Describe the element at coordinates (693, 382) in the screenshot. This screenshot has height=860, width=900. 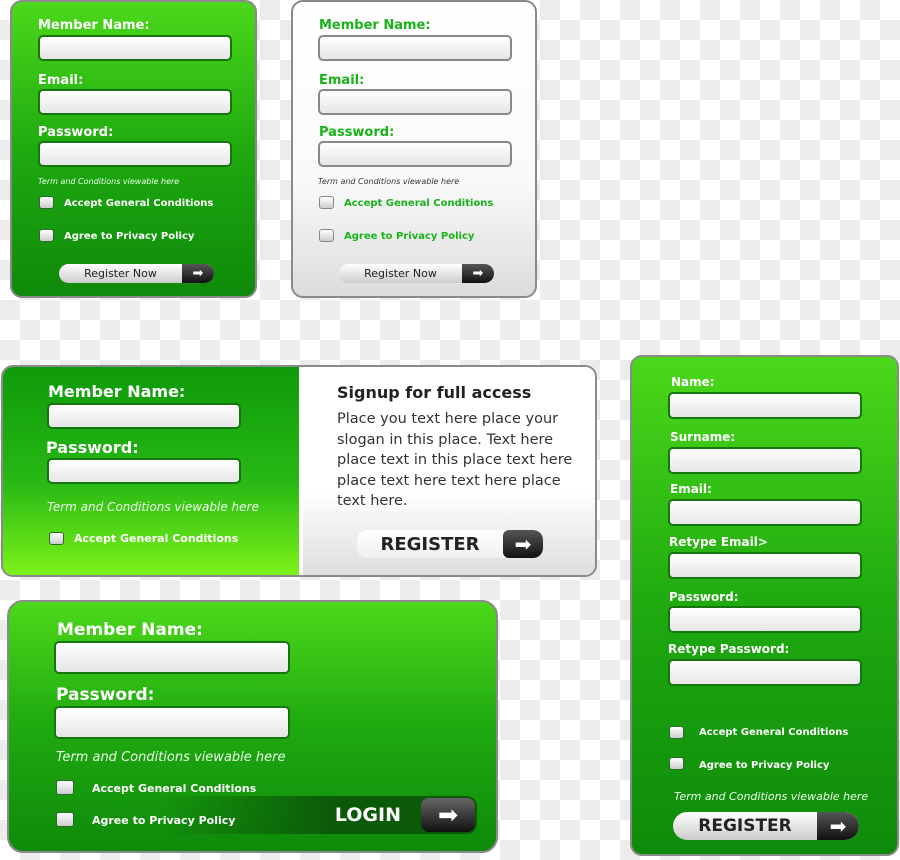
I see `name-label: Name:` at that location.